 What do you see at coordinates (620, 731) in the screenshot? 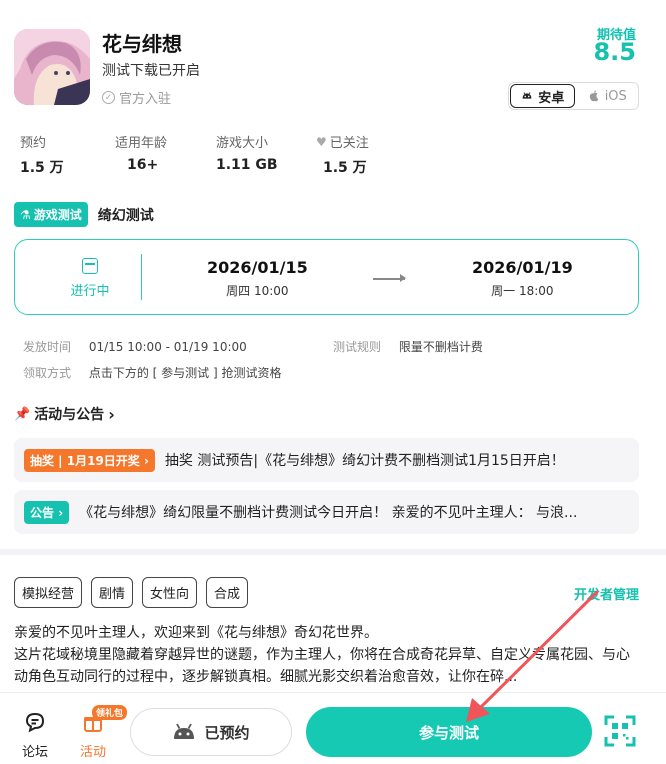
I see `qr-scan-icon` at bounding box center [620, 731].